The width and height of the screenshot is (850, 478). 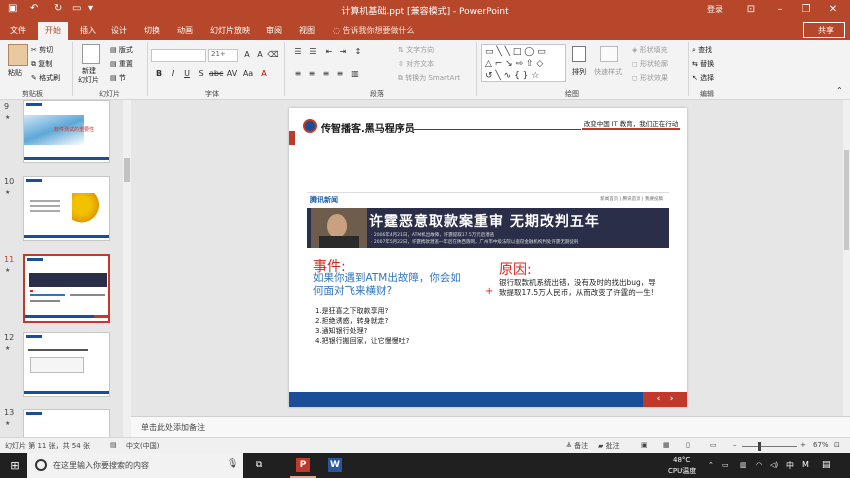 I want to click on zoom-slider-thumb, so click(x=759, y=446).